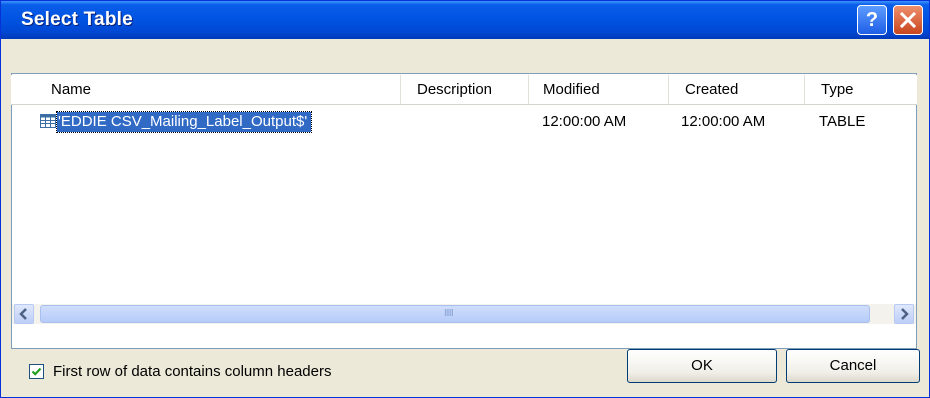 This screenshot has height=398, width=930. I want to click on close-icon, so click(908, 20).